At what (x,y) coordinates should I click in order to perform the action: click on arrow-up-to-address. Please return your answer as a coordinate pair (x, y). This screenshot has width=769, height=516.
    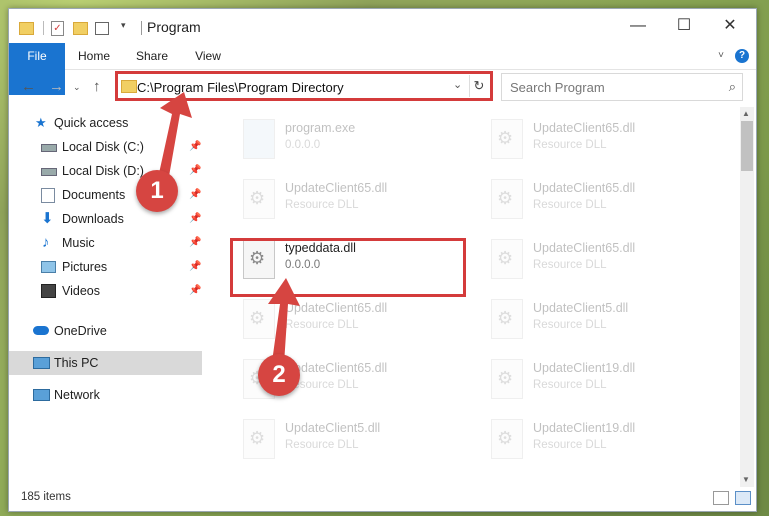
    Looking at the image, I should click on (175, 137).